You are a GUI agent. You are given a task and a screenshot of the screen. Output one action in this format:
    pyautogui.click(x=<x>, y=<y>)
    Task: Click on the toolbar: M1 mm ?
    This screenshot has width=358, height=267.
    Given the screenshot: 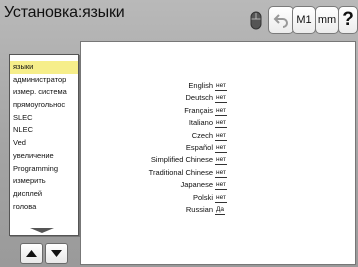 What is the action you would take?
    pyautogui.click(x=313, y=20)
    